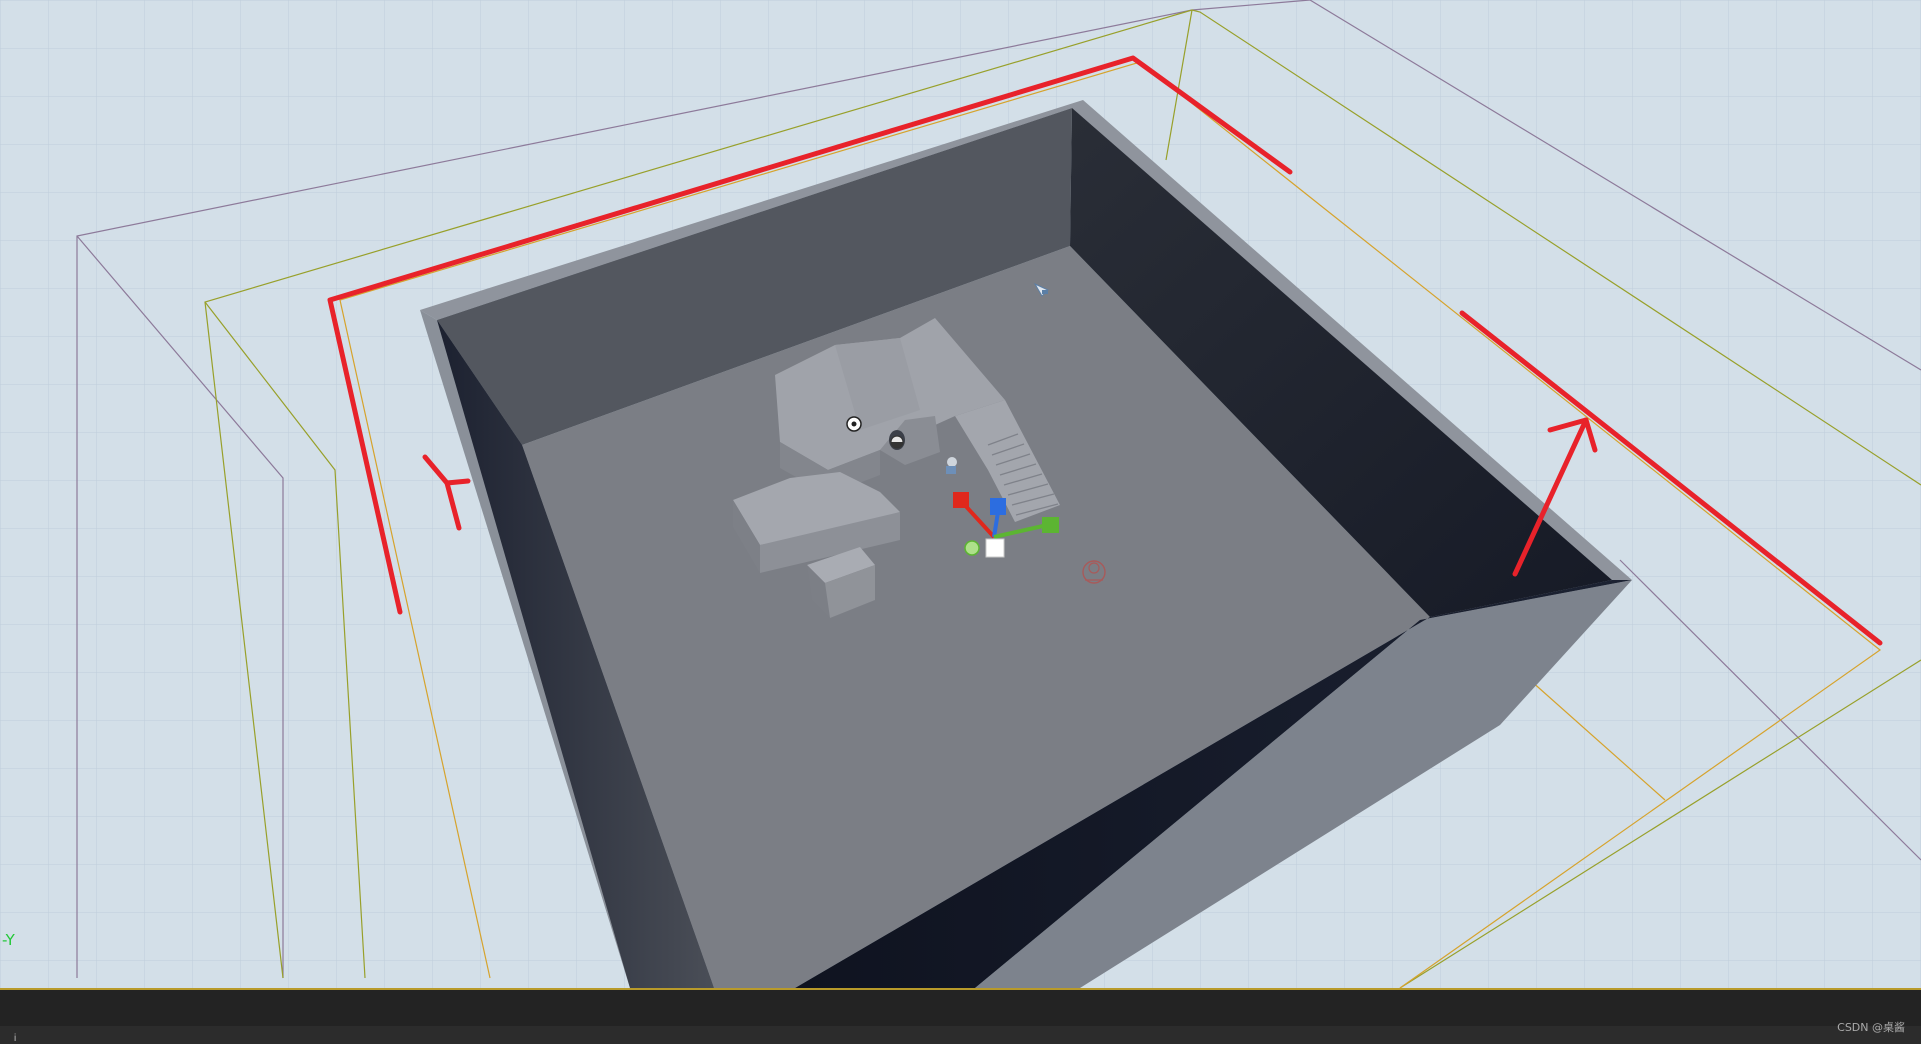 The height and width of the screenshot is (1044, 1921). I want to click on gizmo-z-handle, so click(998, 506).